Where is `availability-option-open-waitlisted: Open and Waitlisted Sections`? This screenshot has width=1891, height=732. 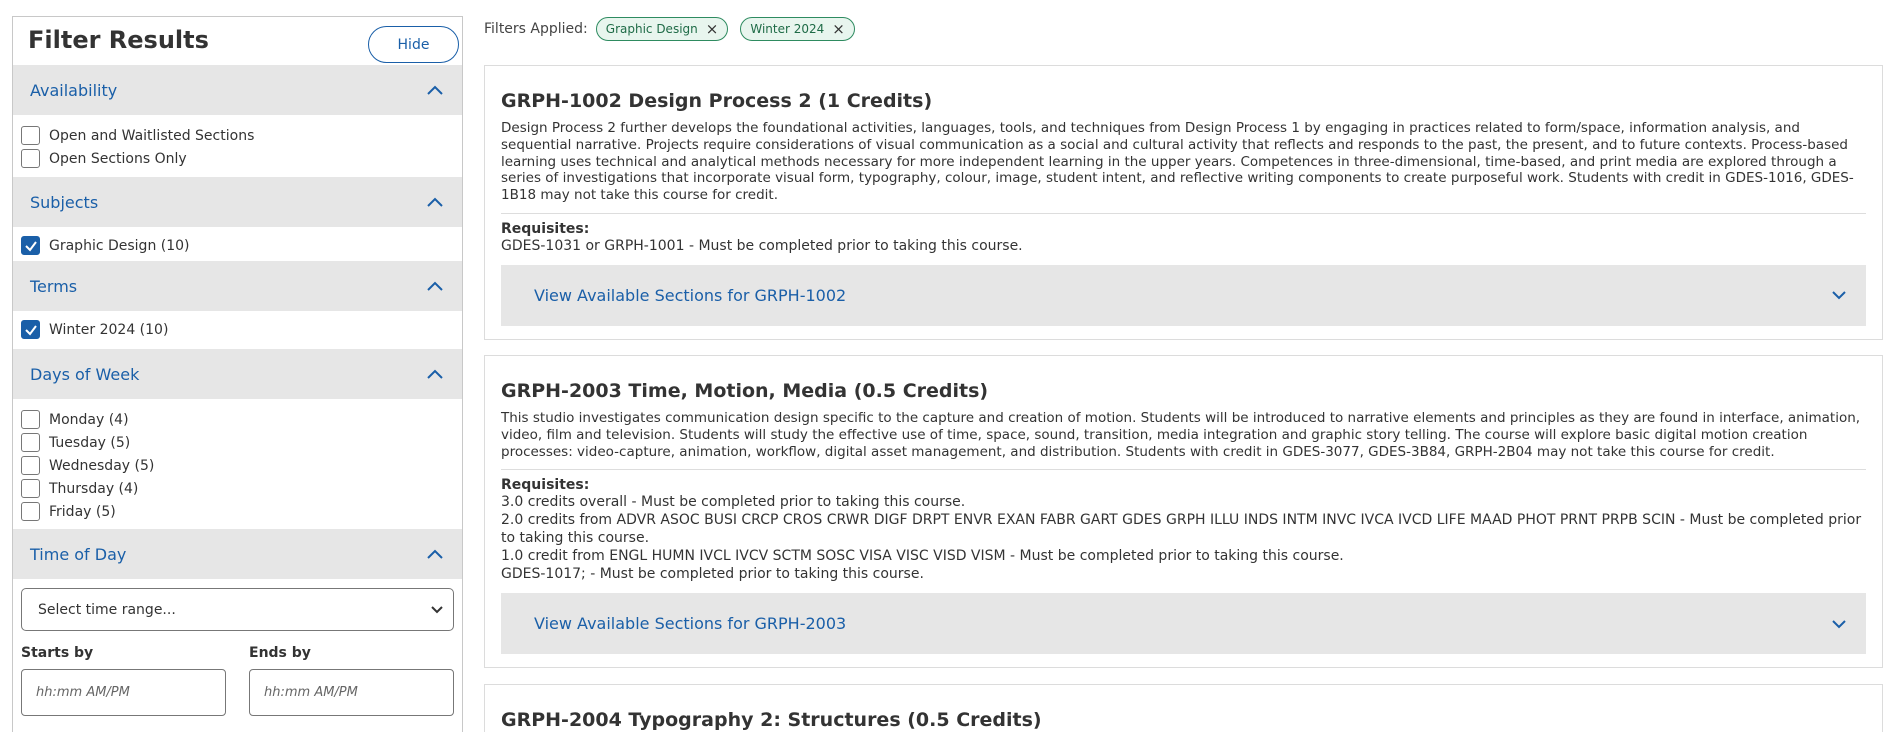
availability-option-open-waitlisted: Open and Waitlisted Sections is located at coordinates (237, 135).